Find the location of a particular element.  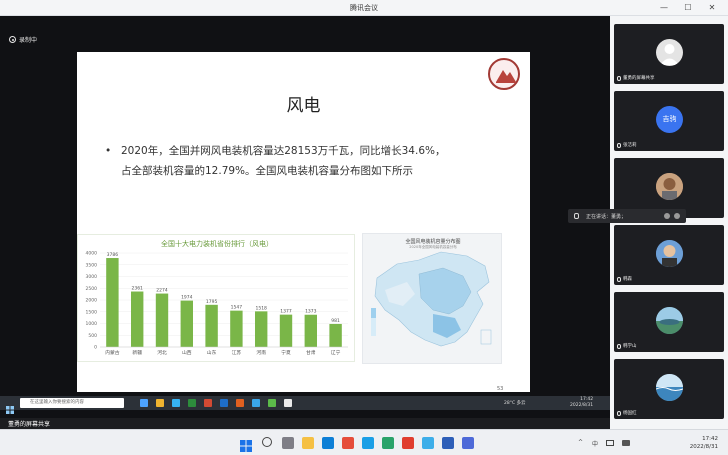

avatar is located at coordinates (669, 52).